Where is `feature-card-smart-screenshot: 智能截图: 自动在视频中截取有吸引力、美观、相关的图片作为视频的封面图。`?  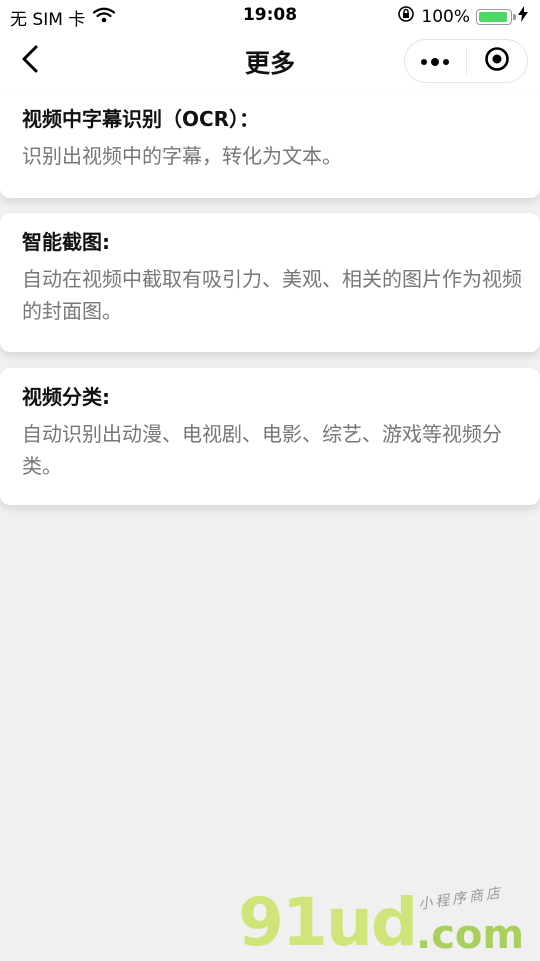 feature-card-smart-screenshot: 智能截图: 自动在视频中截取有吸引力、美观、相关的图片作为视频的封面图。 is located at coordinates (270, 282).